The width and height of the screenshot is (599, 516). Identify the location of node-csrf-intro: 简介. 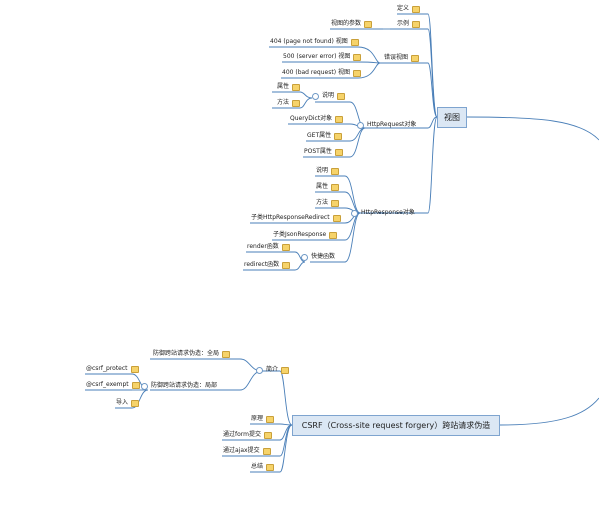
(273, 370).